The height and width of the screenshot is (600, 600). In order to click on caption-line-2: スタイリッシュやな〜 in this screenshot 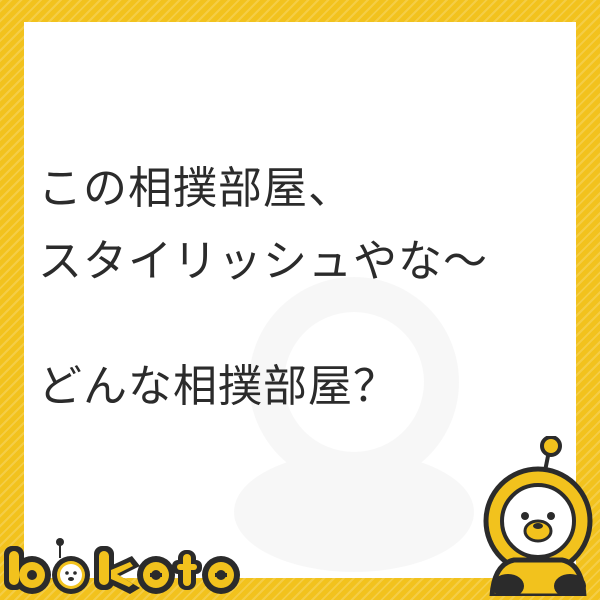, I will do `click(263, 261)`.